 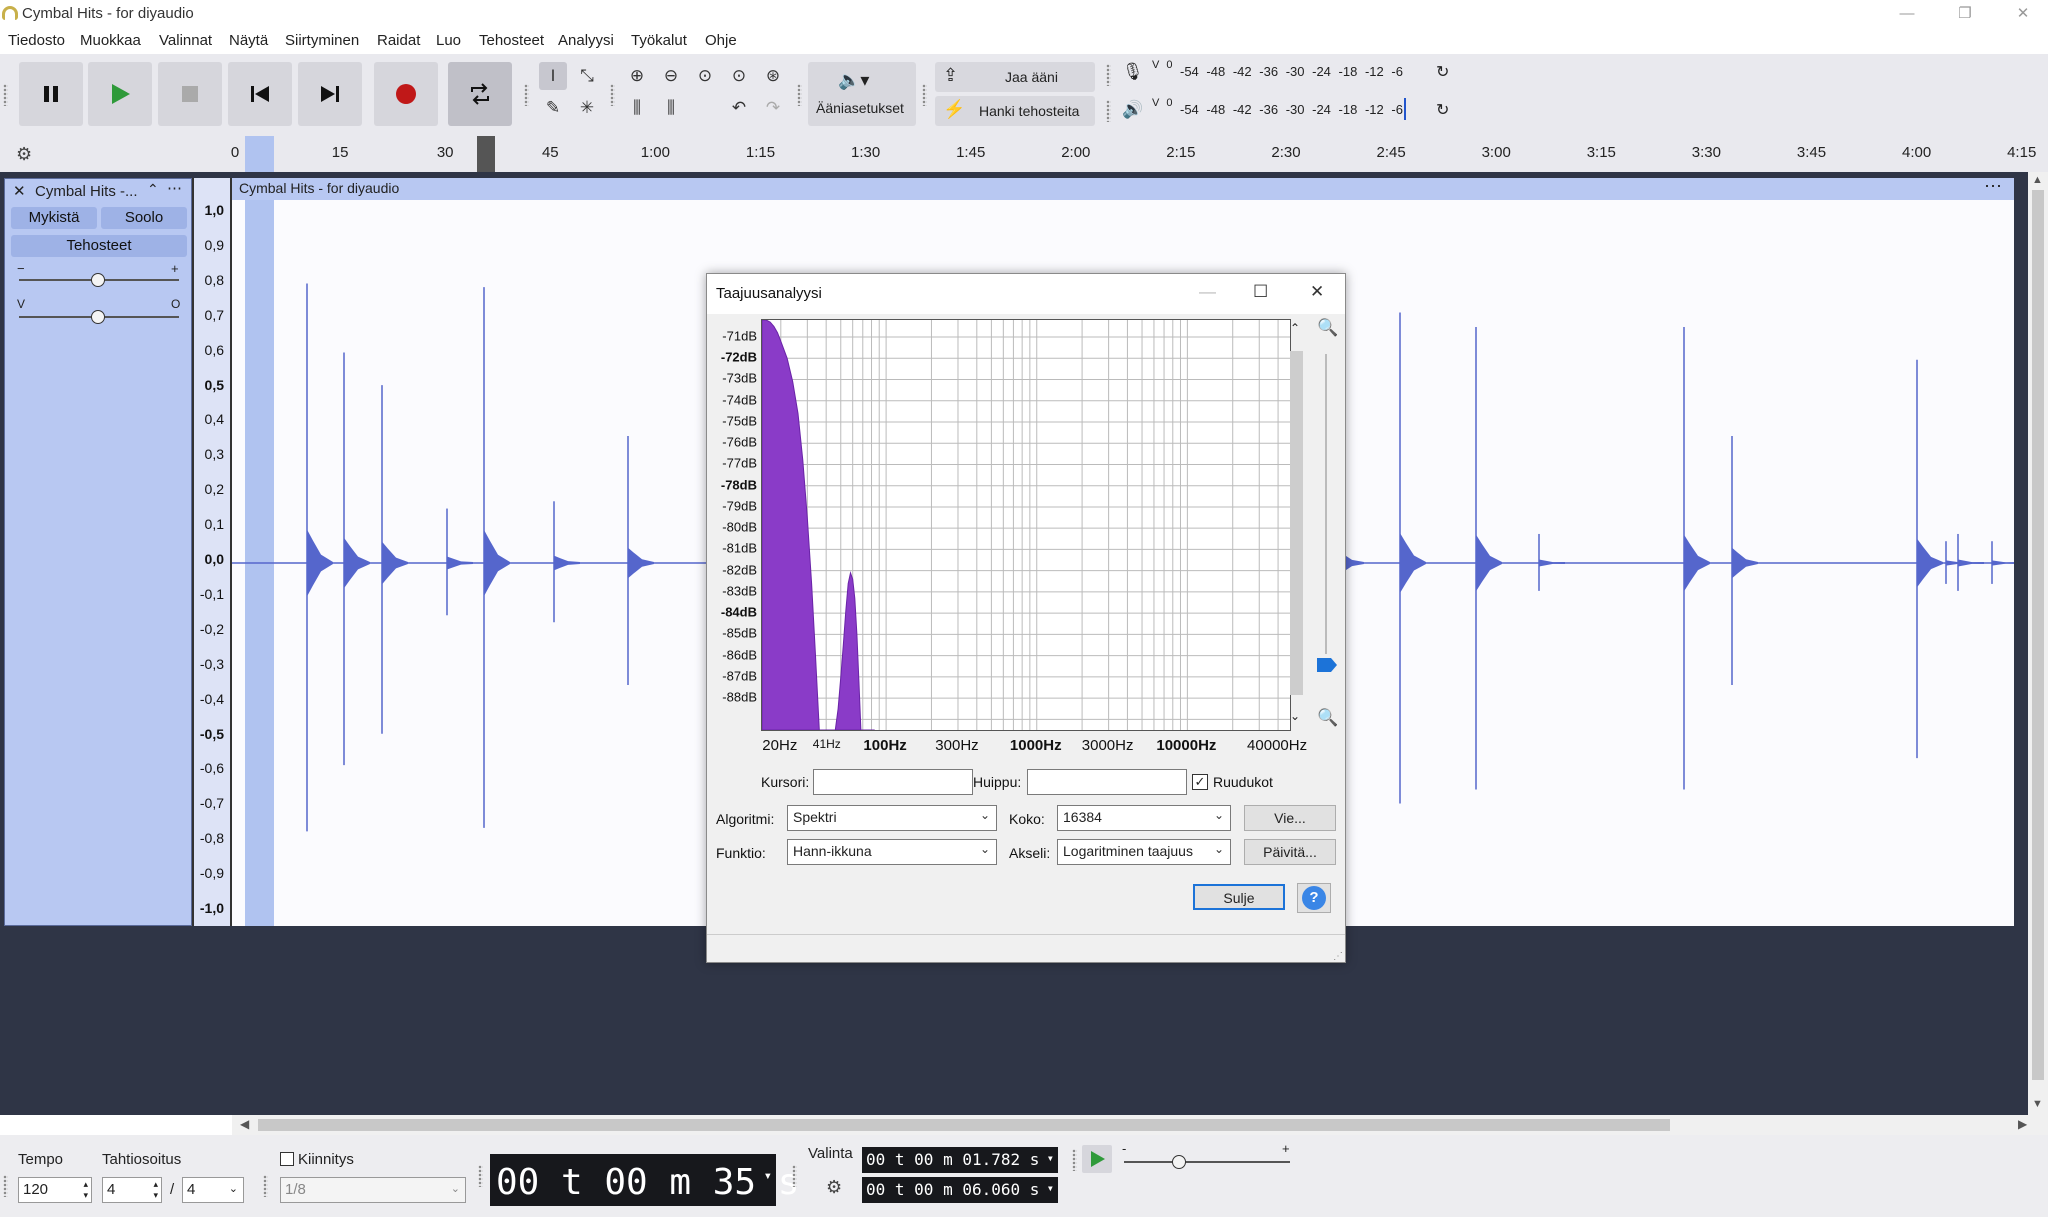 What do you see at coordinates (1179, 1162) in the screenshot?
I see `speed-slider-thumb` at bounding box center [1179, 1162].